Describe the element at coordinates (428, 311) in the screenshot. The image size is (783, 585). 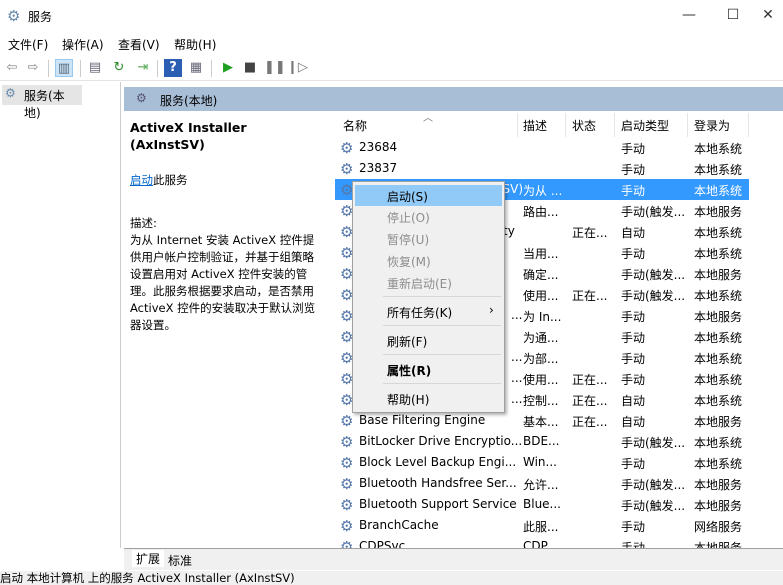
I see `menu-item-all-tasks: 所有任务(K) ›` at that location.